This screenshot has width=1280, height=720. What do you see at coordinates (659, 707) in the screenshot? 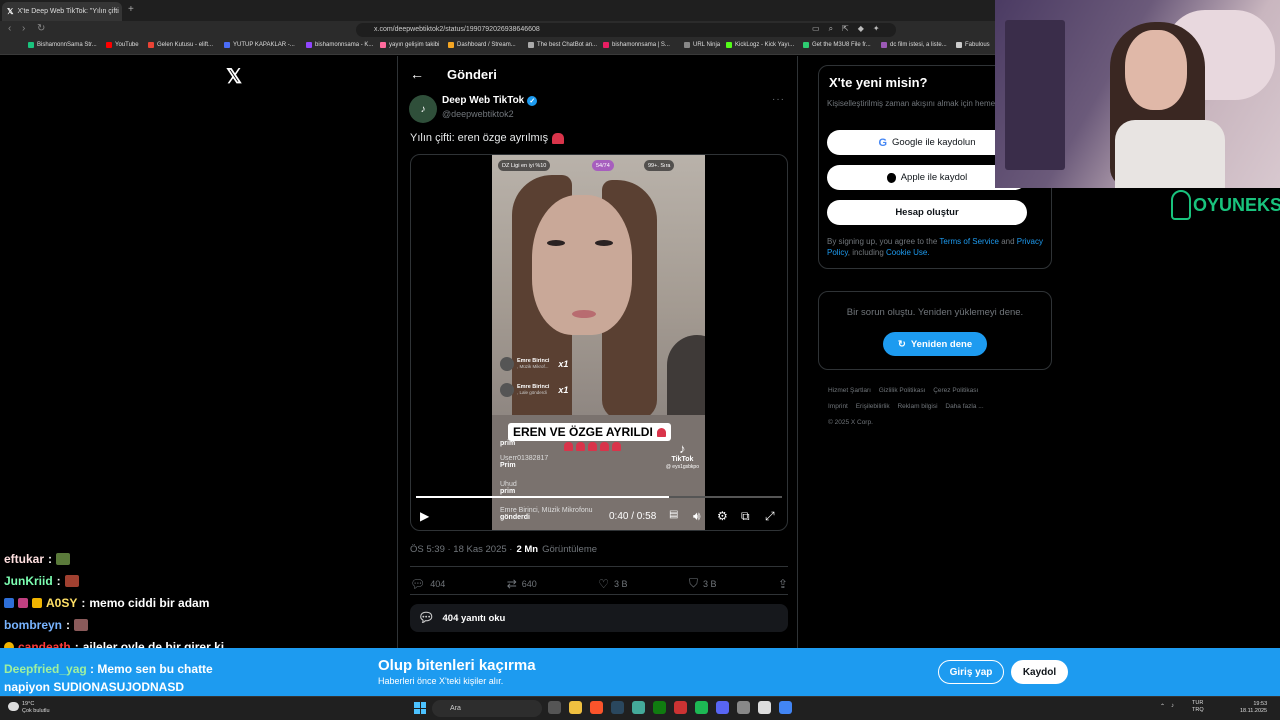
I see `xbox-icon` at bounding box center [659, 707].